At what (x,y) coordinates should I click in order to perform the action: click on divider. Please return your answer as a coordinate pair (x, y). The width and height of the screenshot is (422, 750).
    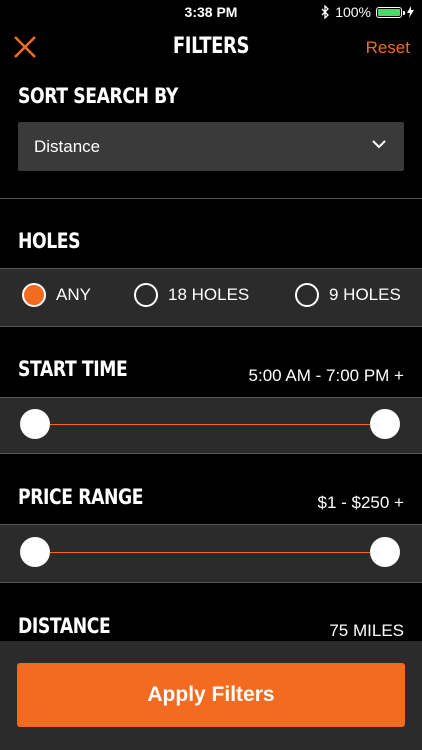
    Looking at the image, I should click on (211, 198).